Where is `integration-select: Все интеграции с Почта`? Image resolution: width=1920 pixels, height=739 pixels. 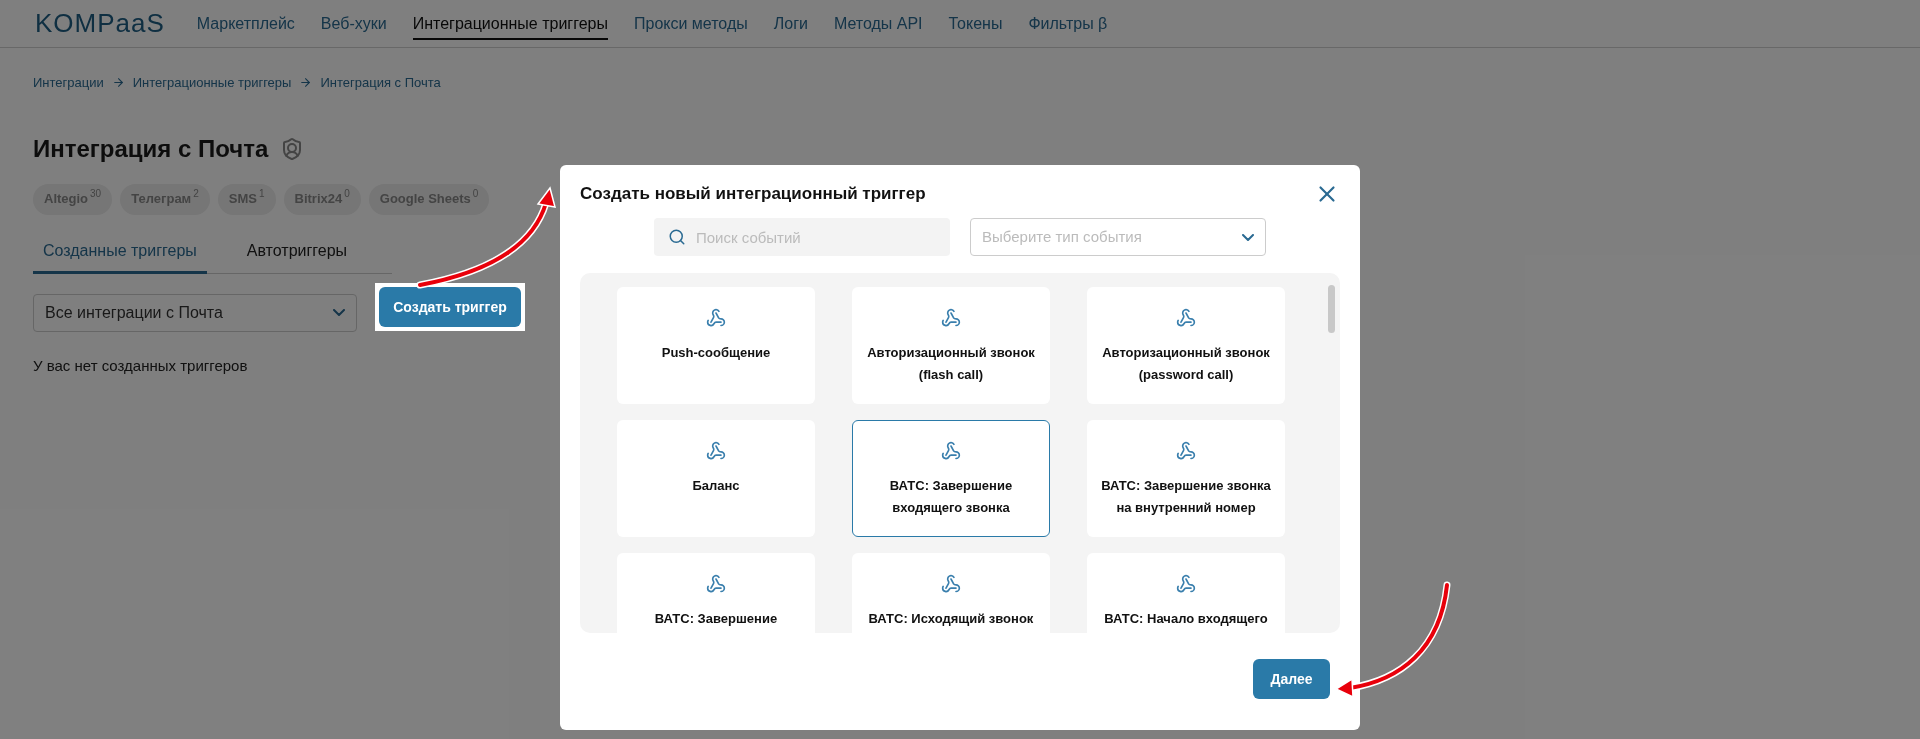 integration-select: Все интеграции с Почта is located at coordinates (195, 312).